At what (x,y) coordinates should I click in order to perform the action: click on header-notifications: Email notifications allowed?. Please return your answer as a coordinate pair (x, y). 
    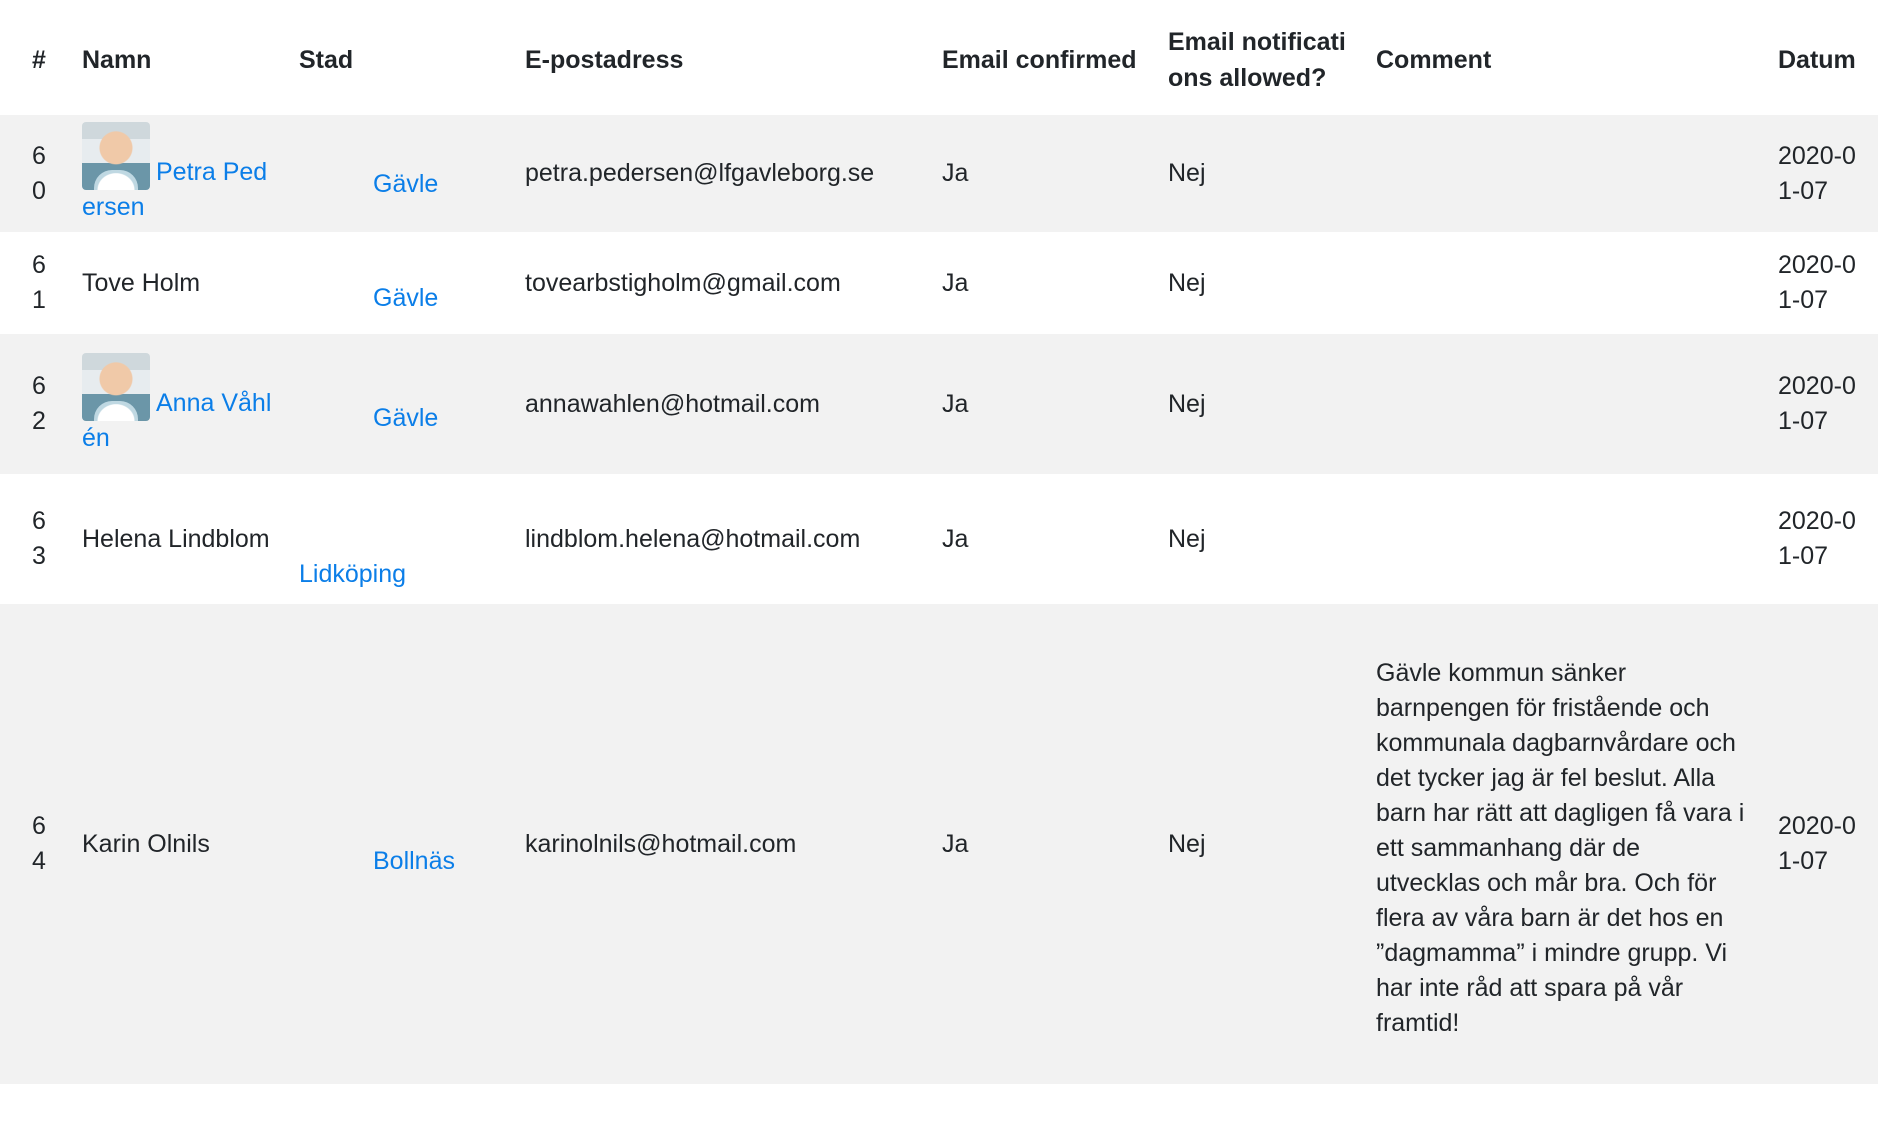
    Looking at the image, I should click on (1257, 60).